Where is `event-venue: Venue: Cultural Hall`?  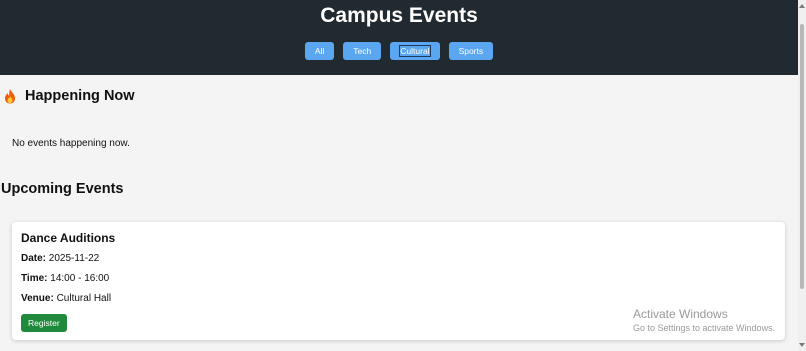 event-venue: Venue: Cultural Hall is located at coordinates (66, 298).